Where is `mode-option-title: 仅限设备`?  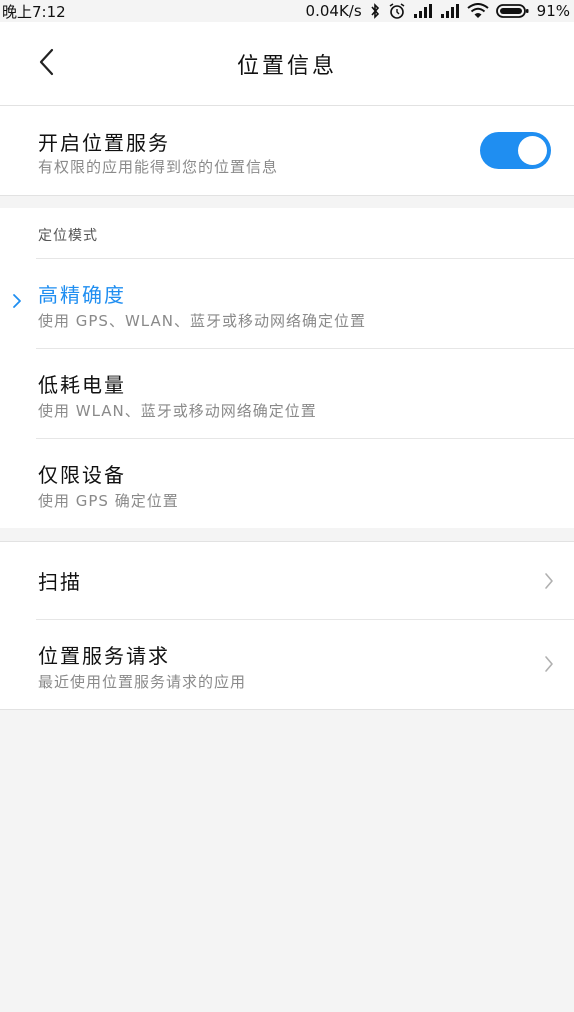 mode-option-title: 仅限设备 is located at coordinates (82, 475).